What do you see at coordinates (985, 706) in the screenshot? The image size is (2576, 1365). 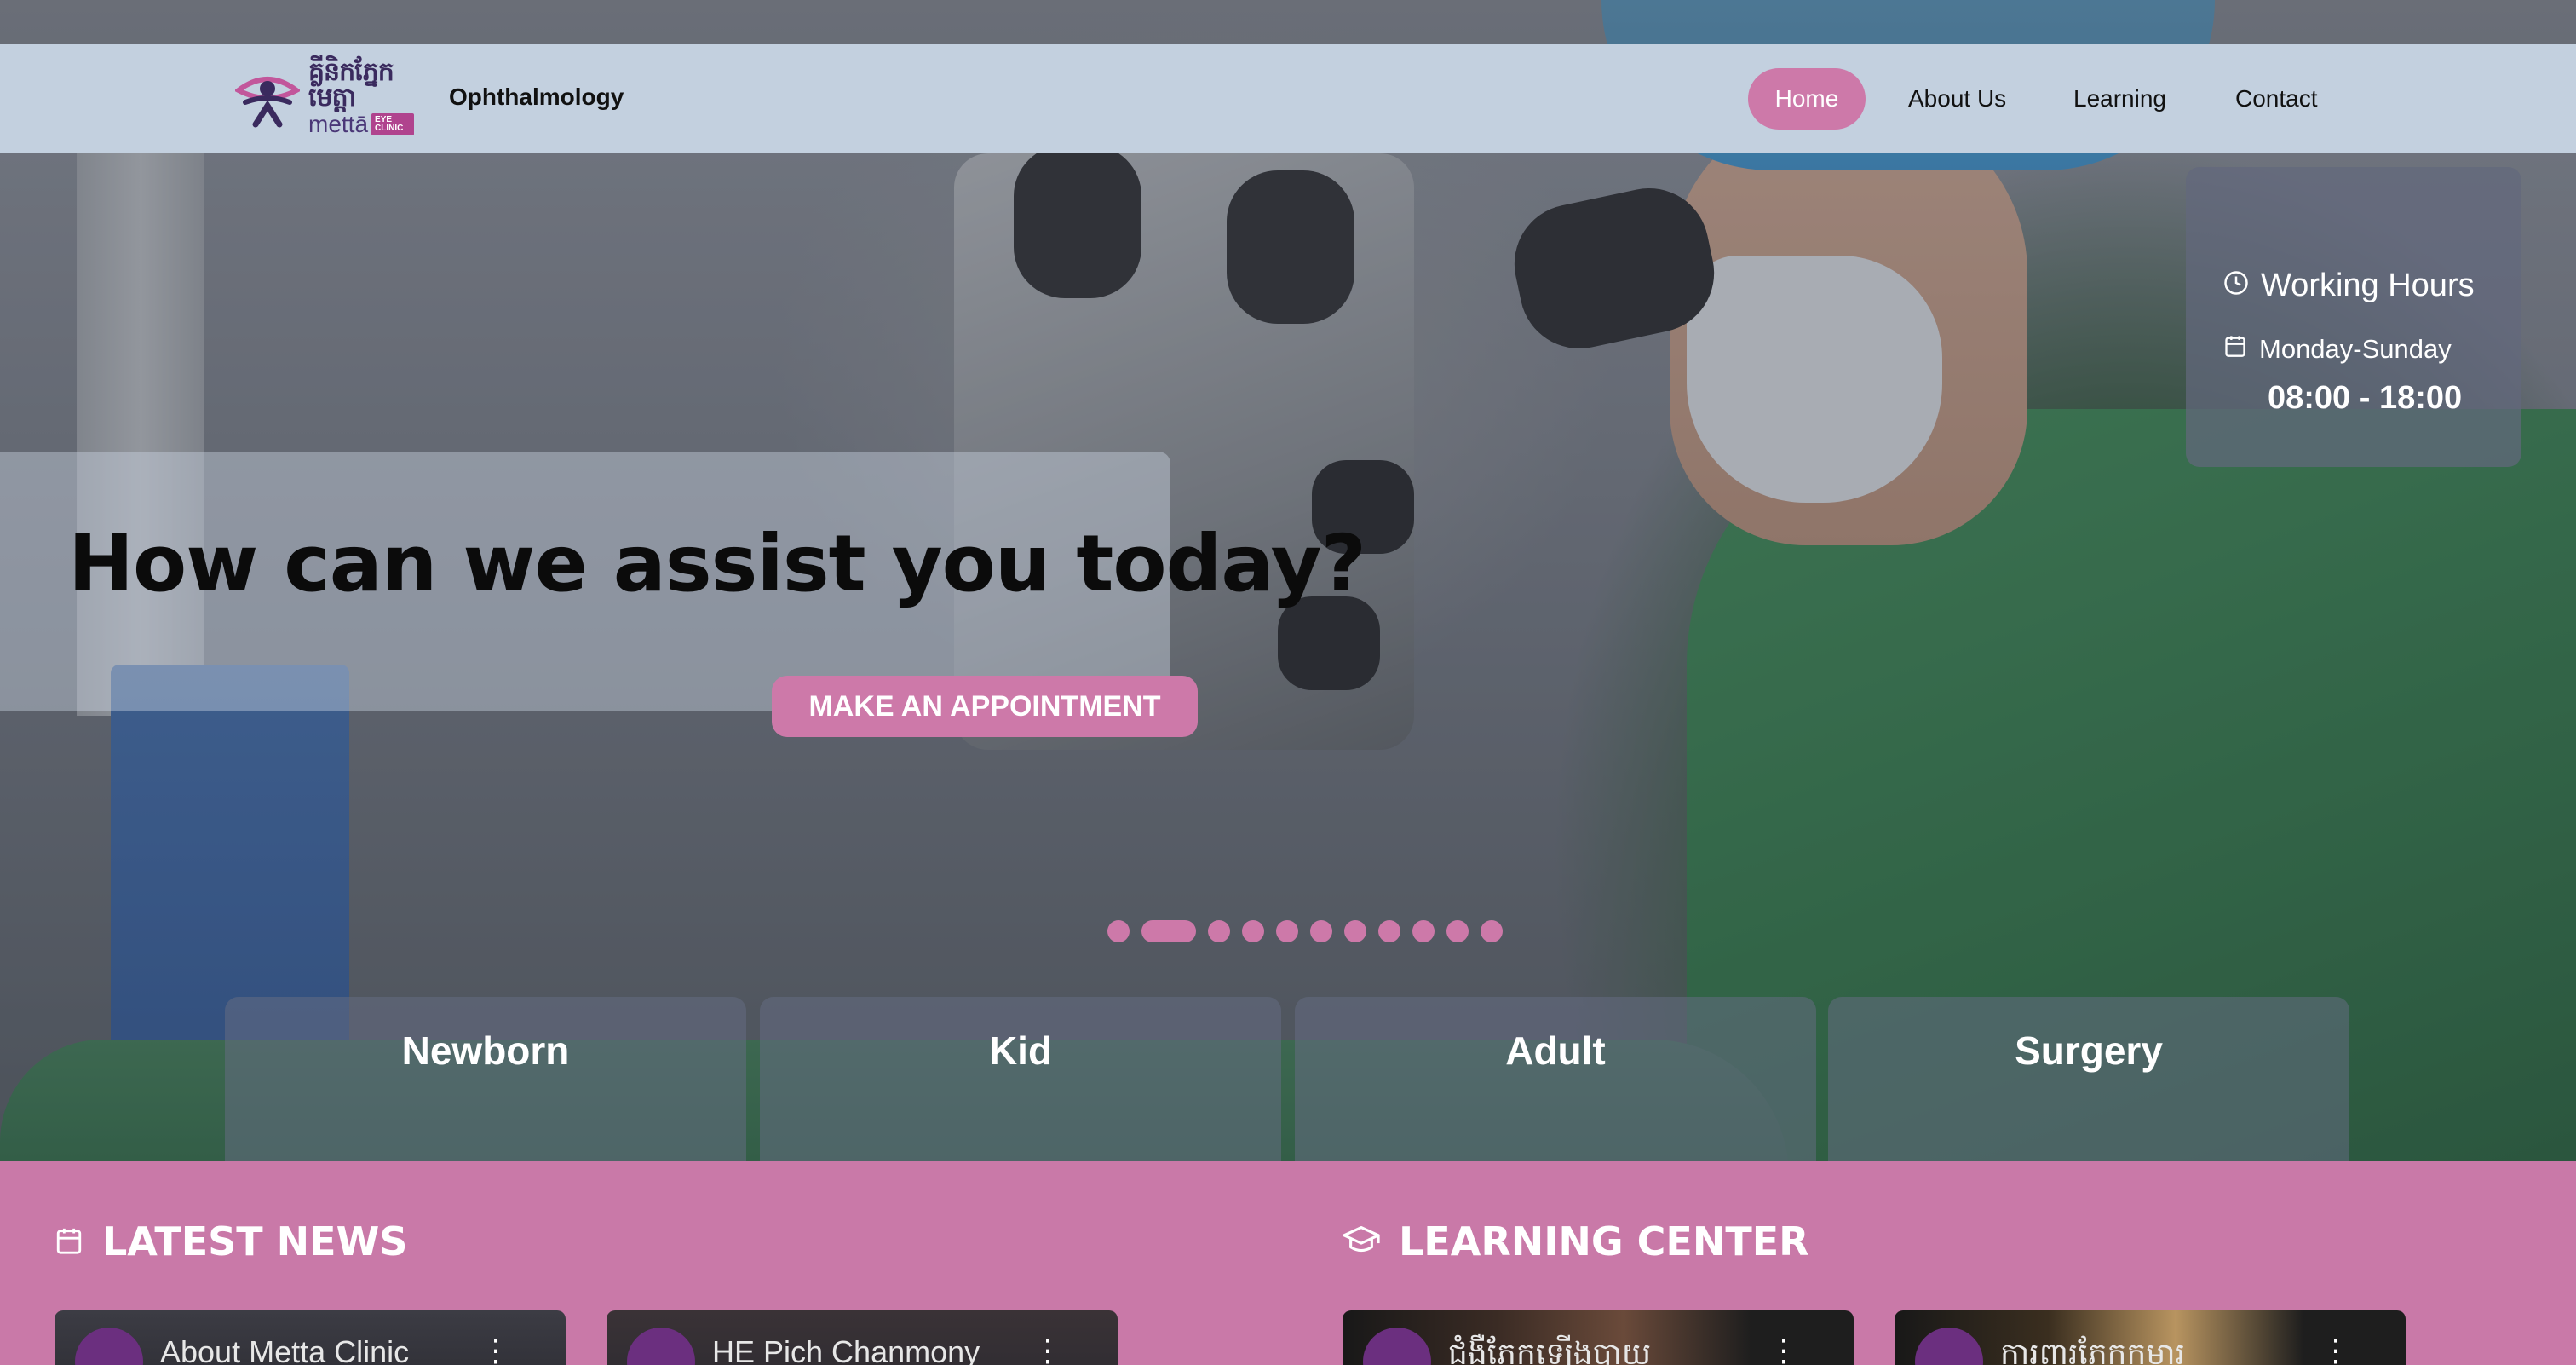 I see `make-appointment-button: MAKE AN APPOINTMENT` at bounding box center [985, 706].